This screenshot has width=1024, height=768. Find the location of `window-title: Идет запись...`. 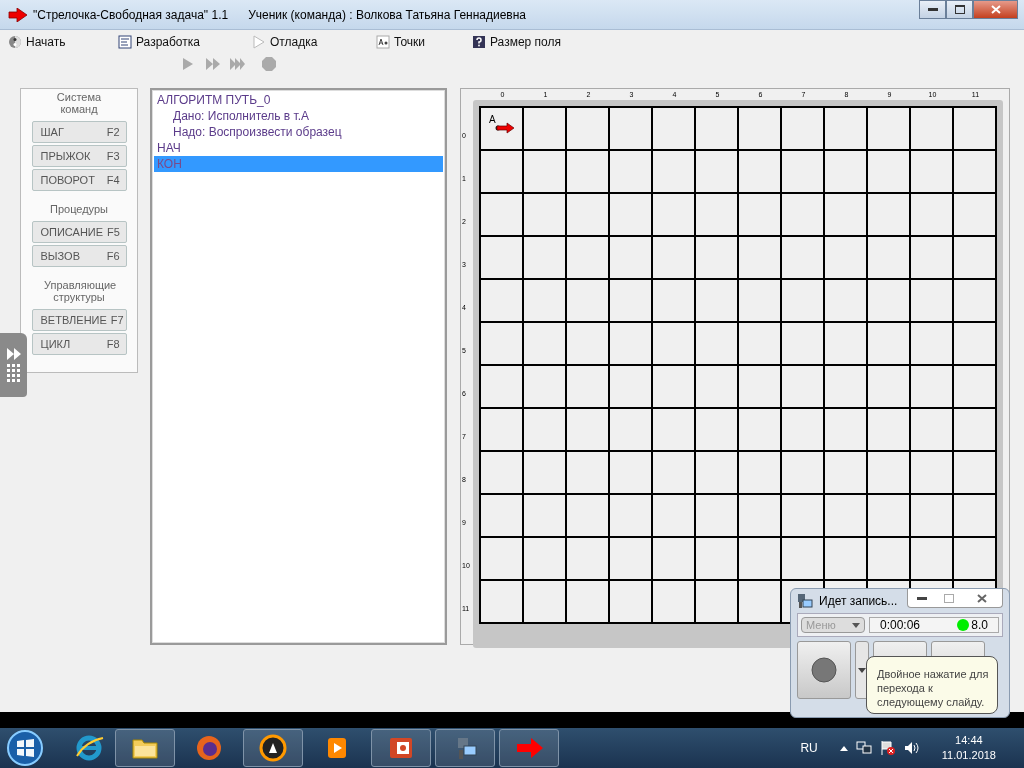

window-title: Идет запись... is located at coordinates (858, 601).